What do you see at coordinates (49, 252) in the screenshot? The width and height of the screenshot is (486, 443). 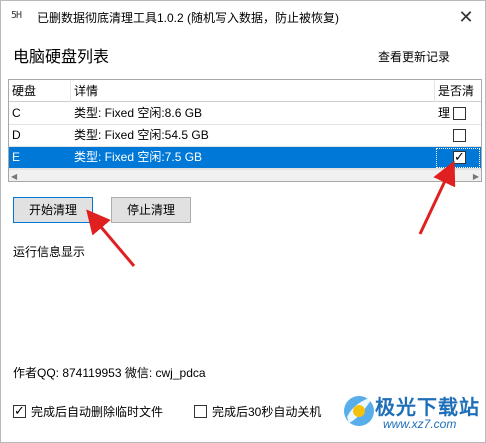 I see `run-info-label: 运行信息显示` at bounding box center [49, 252].